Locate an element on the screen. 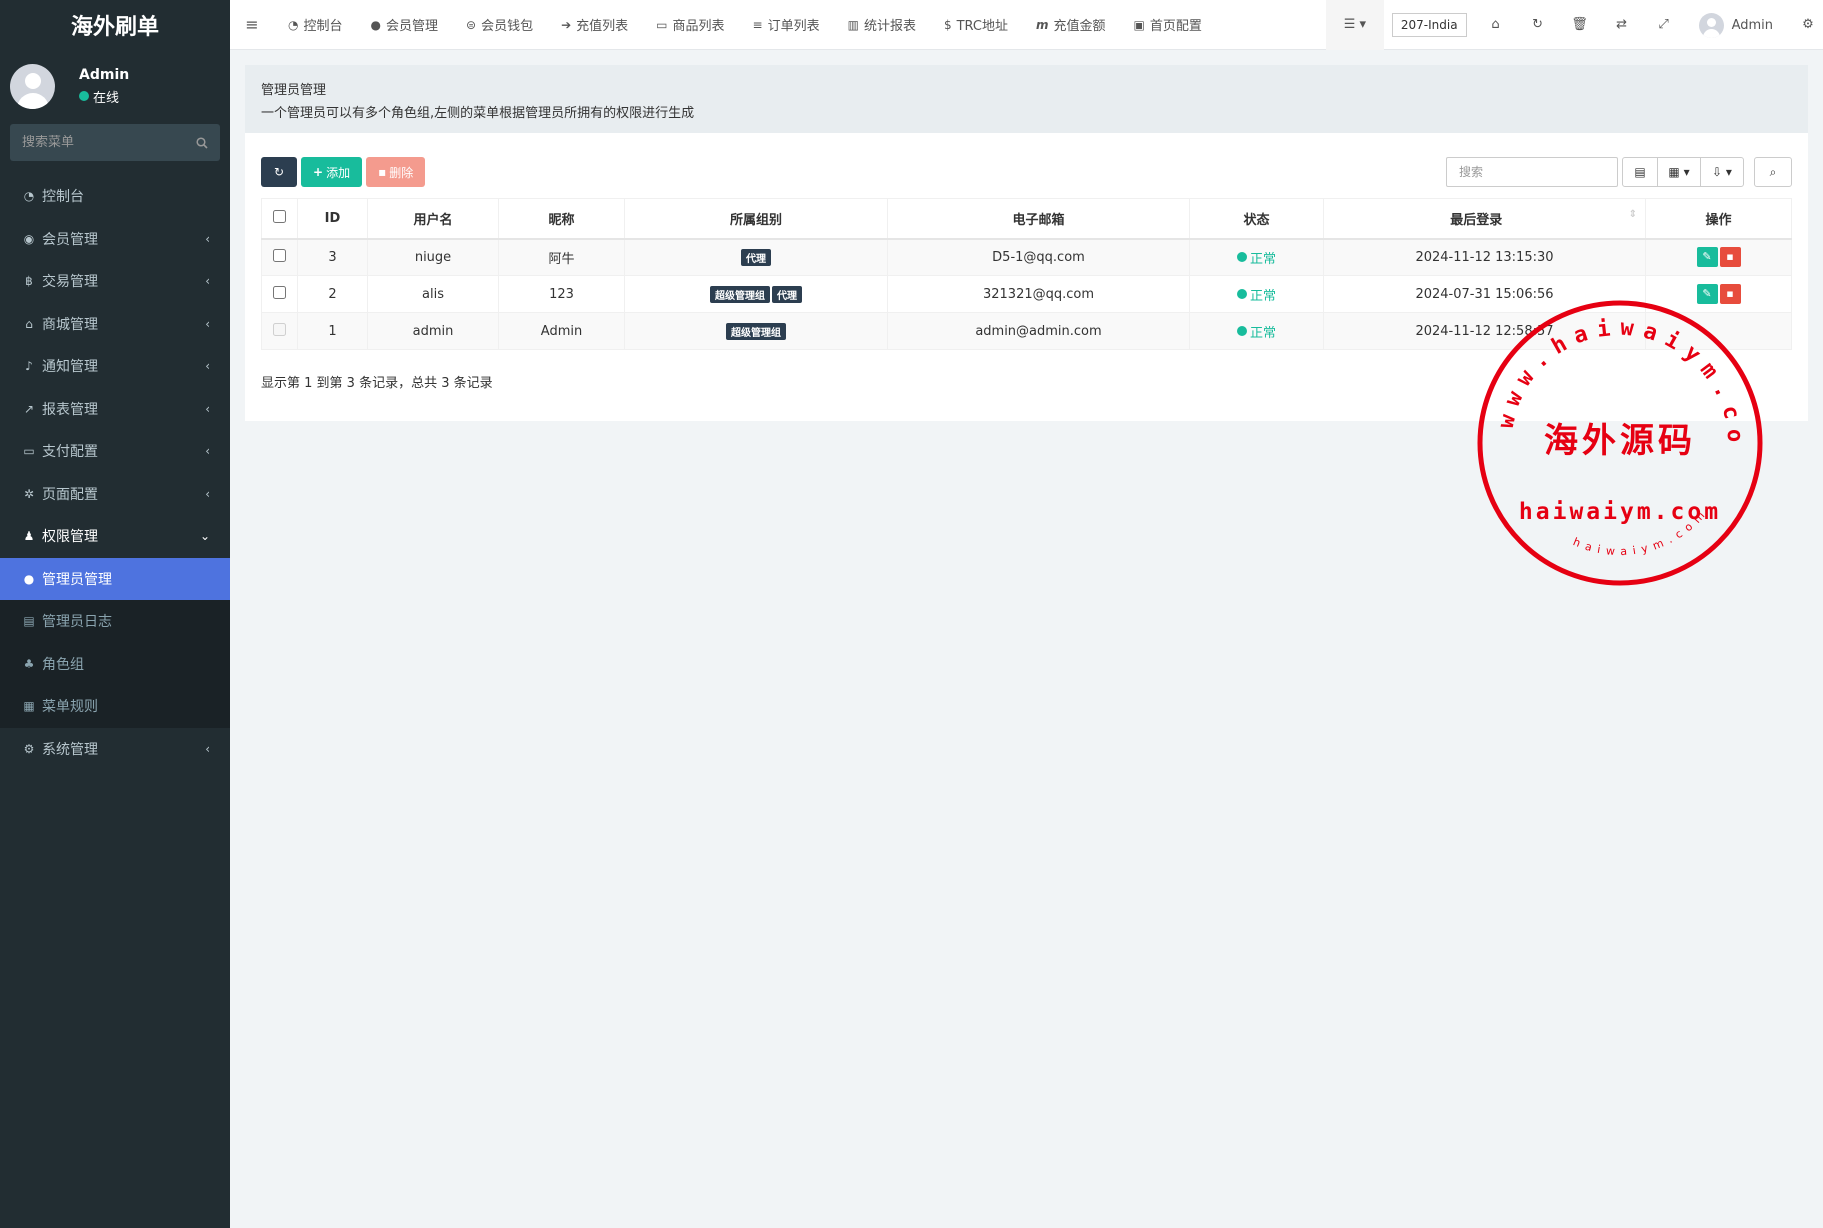 The width and height of the screenshot is (1823, 1228). site-menu-dropdown: ☰ ▾ is located at coordinates (1354, 25).